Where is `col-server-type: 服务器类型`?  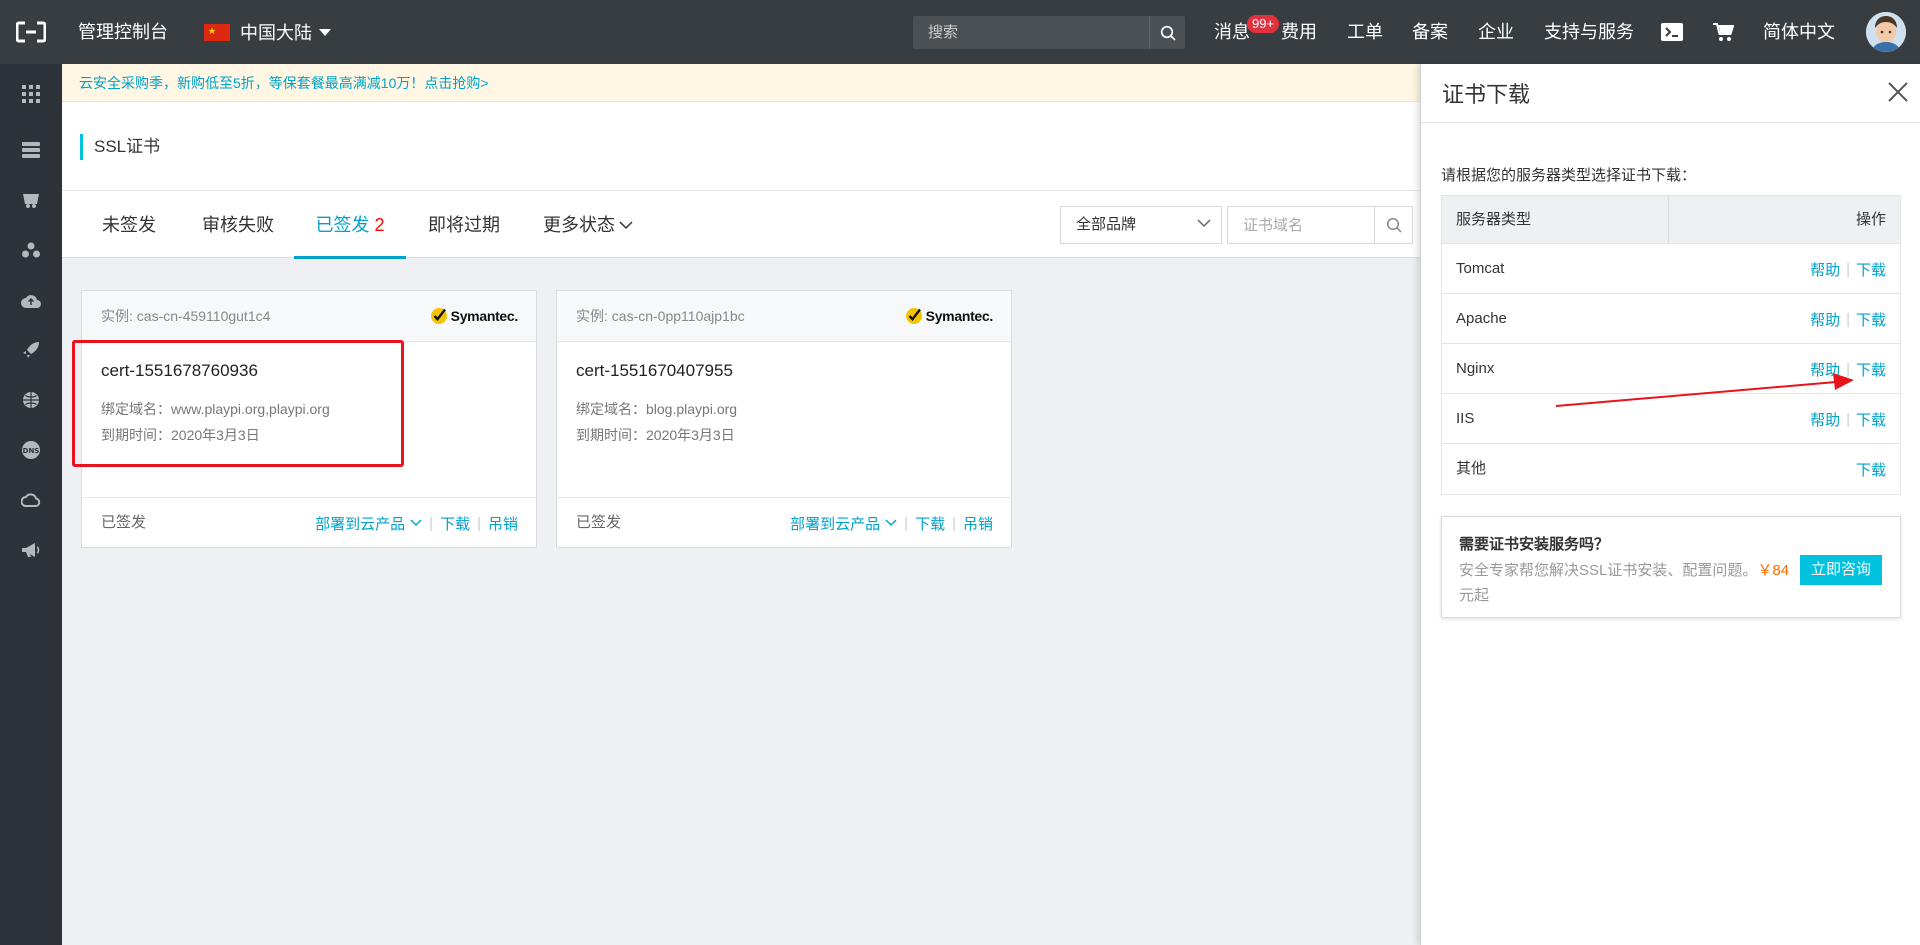 col-server-type: 服务器类型 is located at coordinates (1494, 219).